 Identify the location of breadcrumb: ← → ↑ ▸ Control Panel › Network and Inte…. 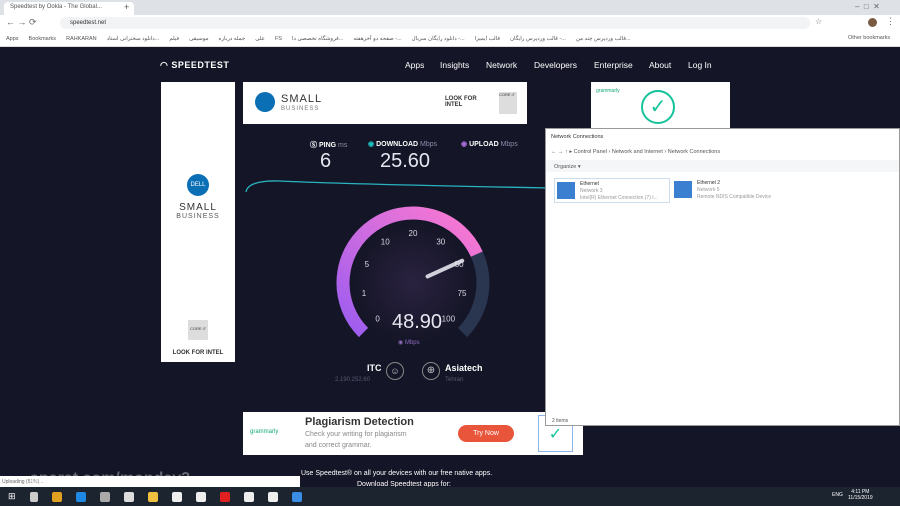
(635, 152).